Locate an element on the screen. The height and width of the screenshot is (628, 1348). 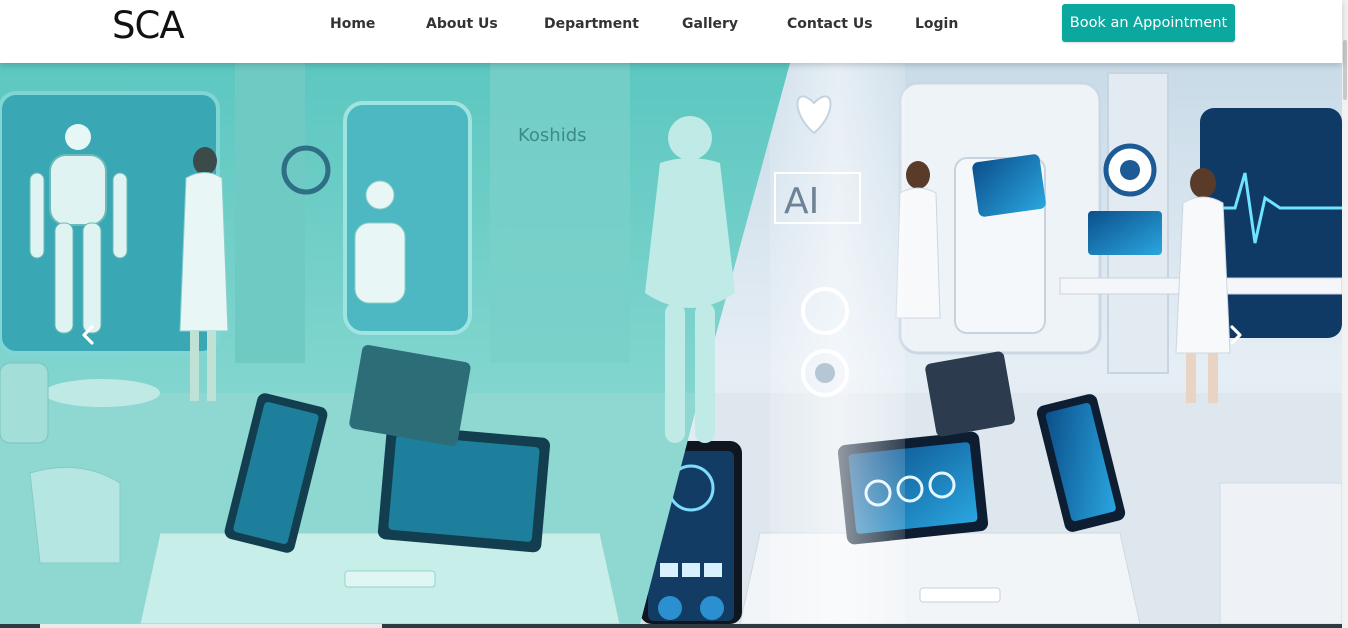
carousel-indicator-active is located at coordinates (211, 626).